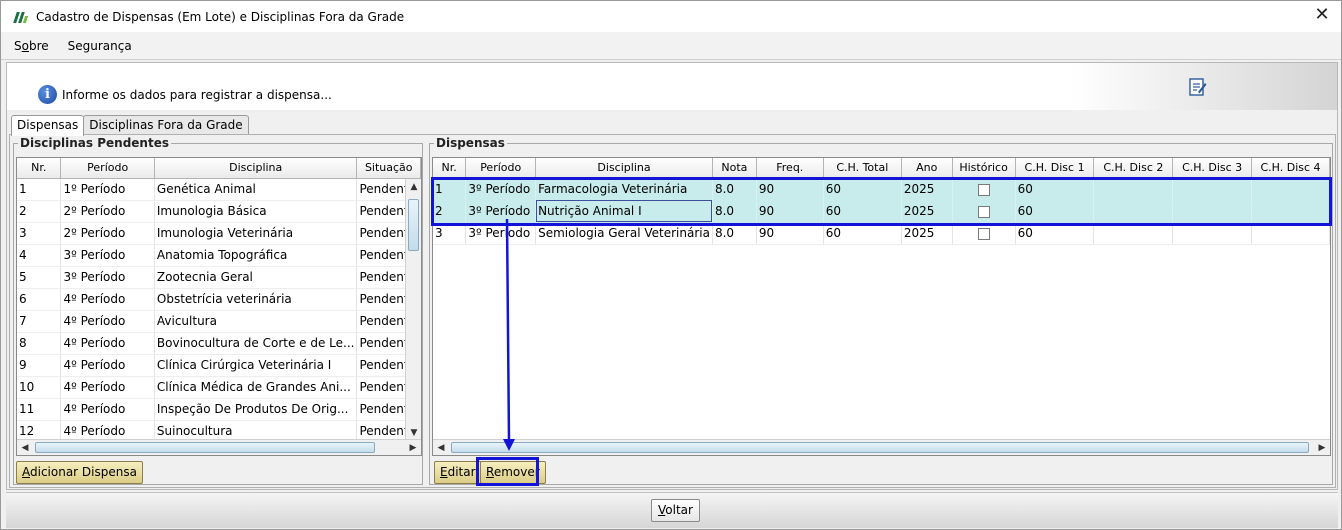 The width and height of the screenshot is (1342, 530). Describe the element at coordinates (388, 168) in the screenshot. I see `pendentes-col-situacao: Situação` at that location.